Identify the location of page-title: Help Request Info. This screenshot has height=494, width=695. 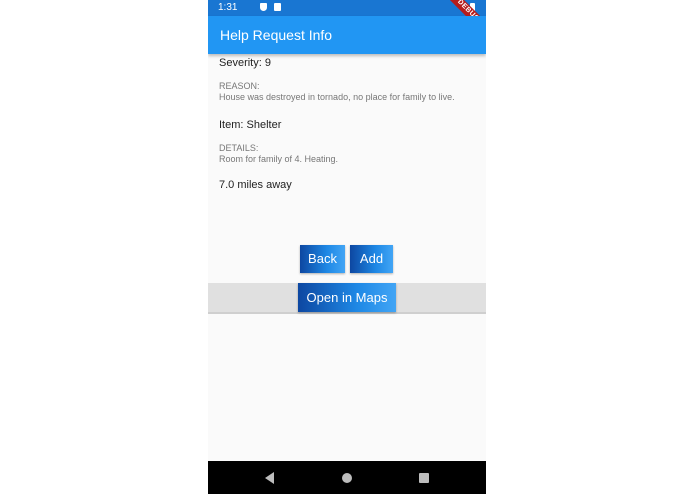
(276, 35).